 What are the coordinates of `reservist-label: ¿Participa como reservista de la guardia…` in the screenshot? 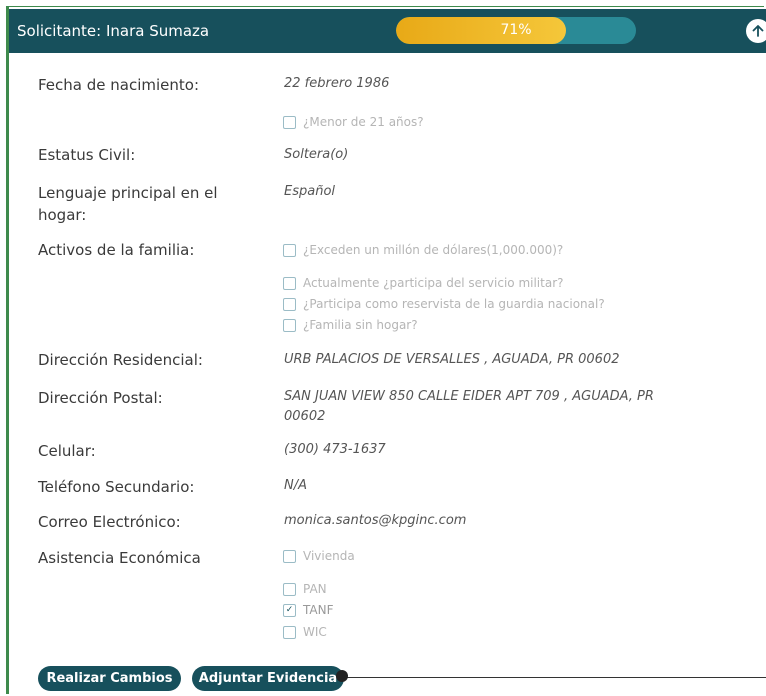 It's located at (454, 304).